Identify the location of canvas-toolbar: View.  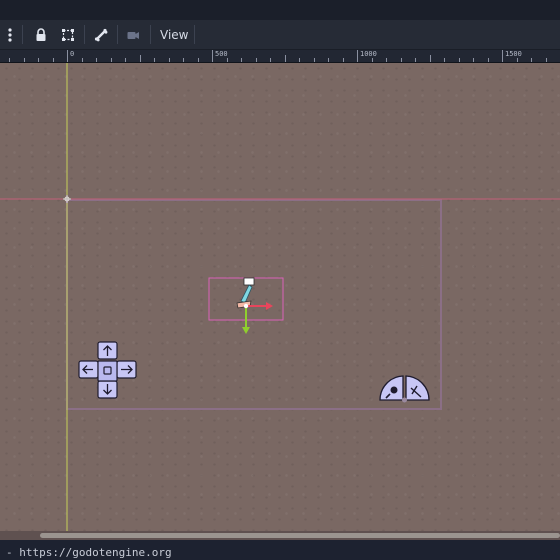
(280, 35).